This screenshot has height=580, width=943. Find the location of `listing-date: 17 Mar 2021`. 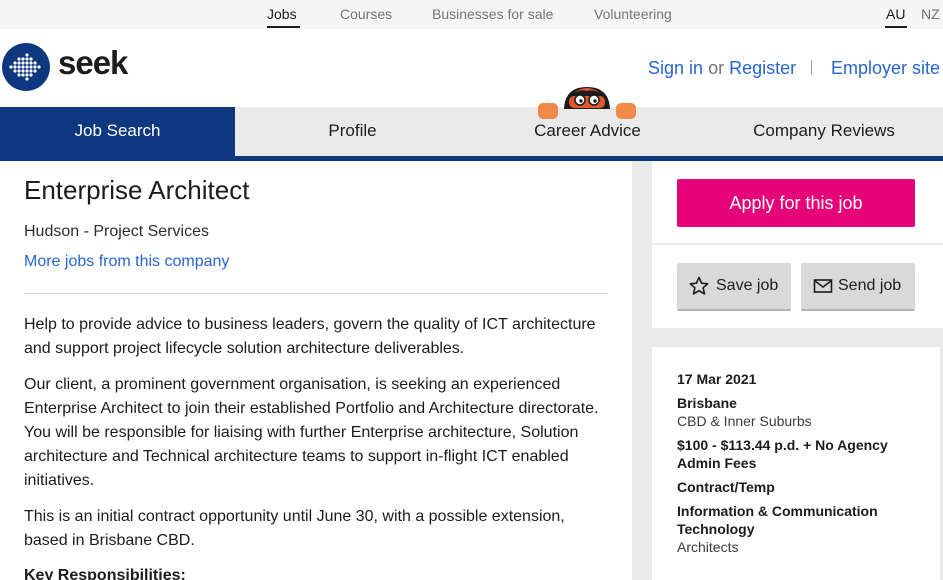

listing-date: 17 Mar 2021 is located at coordinates (717, 379).